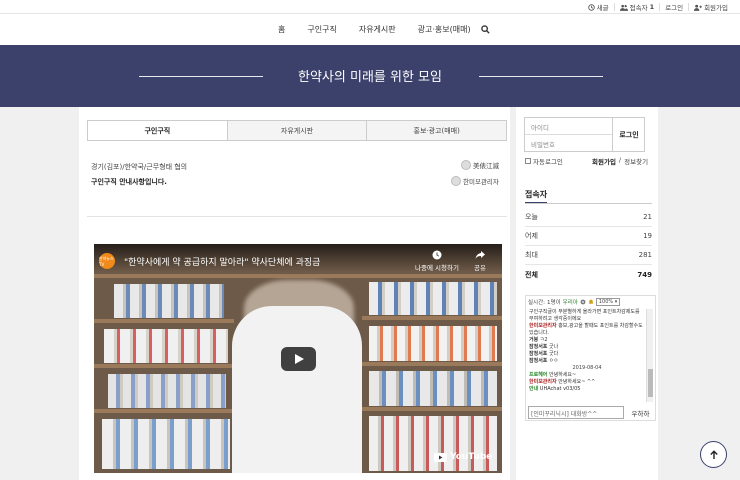 The width and height of the screenshot is (740, 480). I want to click on post-author: 한미모관리자, so click(475, 181).